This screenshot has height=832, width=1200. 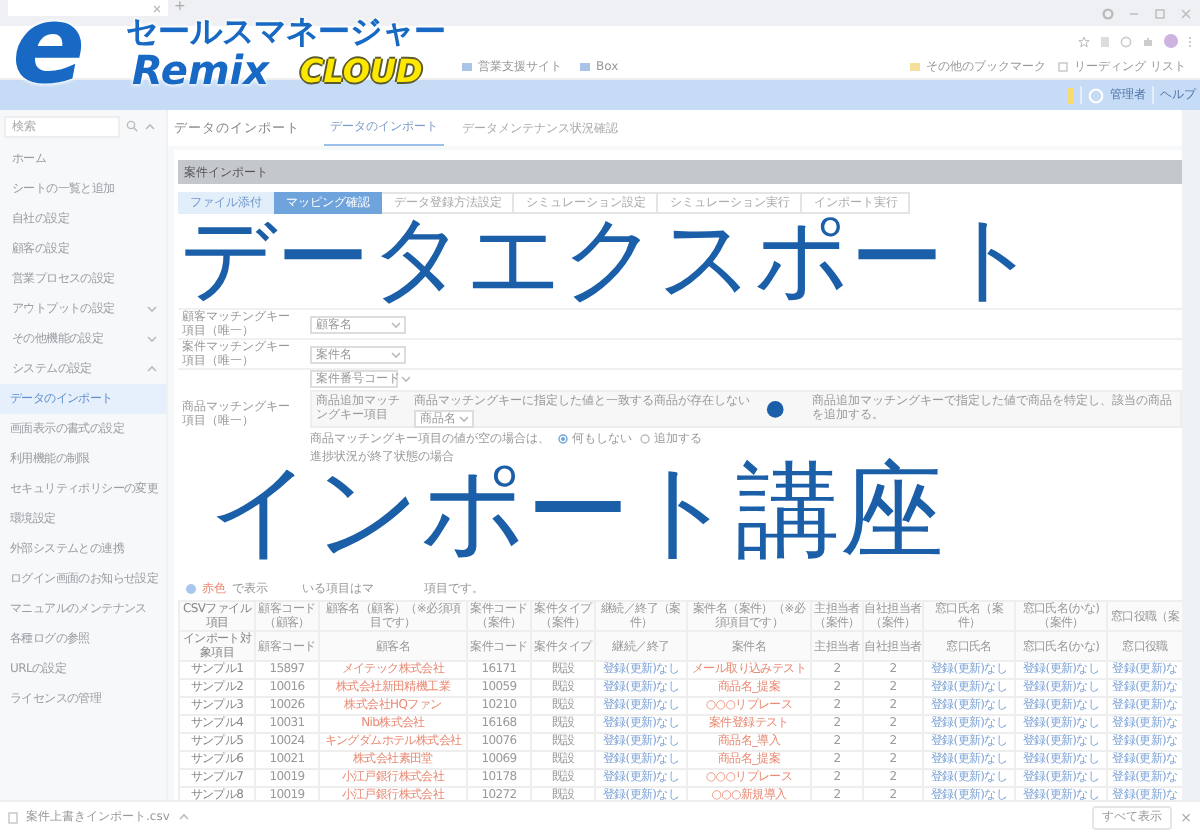 I want to click on title-text: ・, so click(x=774, y=412).